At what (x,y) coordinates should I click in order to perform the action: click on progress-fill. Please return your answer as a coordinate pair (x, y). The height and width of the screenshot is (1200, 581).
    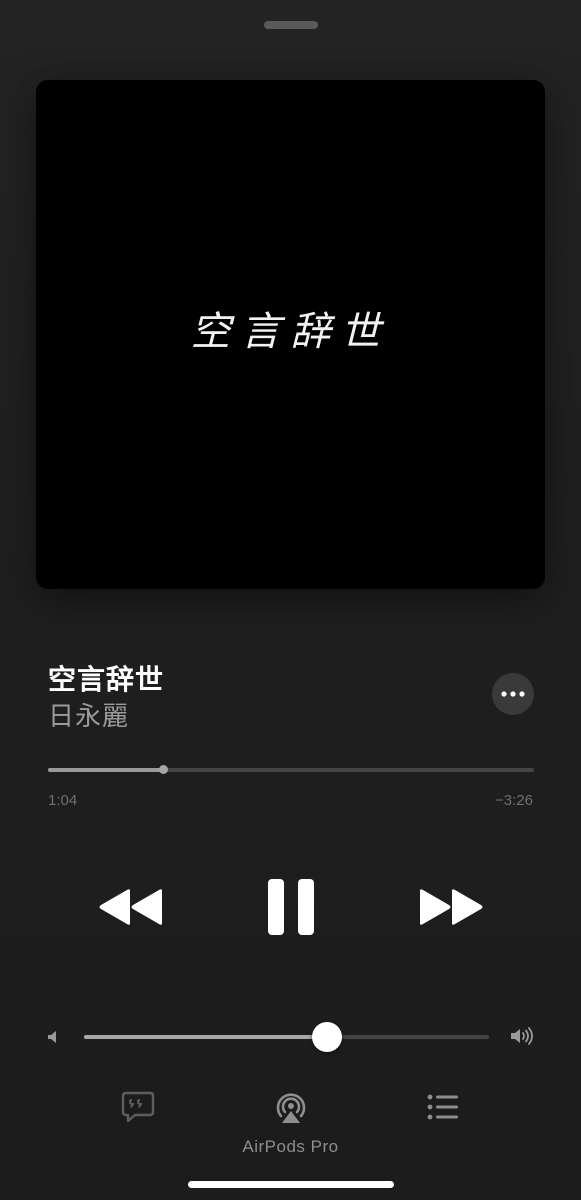
    Looking at the image, I should click on (105, 770).